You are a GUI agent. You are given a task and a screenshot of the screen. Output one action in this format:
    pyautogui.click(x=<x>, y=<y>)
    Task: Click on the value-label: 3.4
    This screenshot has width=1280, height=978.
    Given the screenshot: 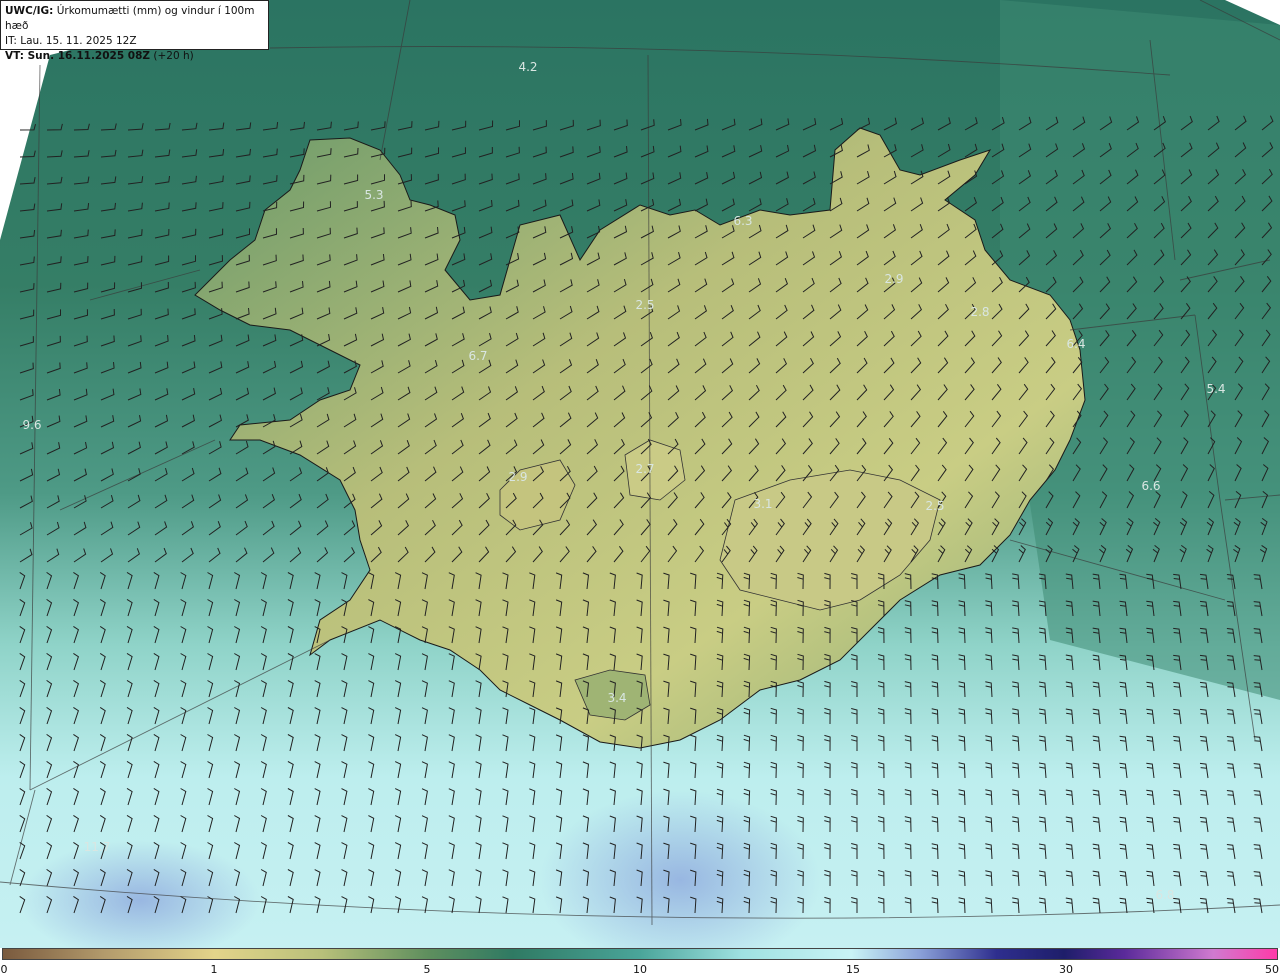 What is the action you would take?
    pyautogui.click(x=617, y=698)
    